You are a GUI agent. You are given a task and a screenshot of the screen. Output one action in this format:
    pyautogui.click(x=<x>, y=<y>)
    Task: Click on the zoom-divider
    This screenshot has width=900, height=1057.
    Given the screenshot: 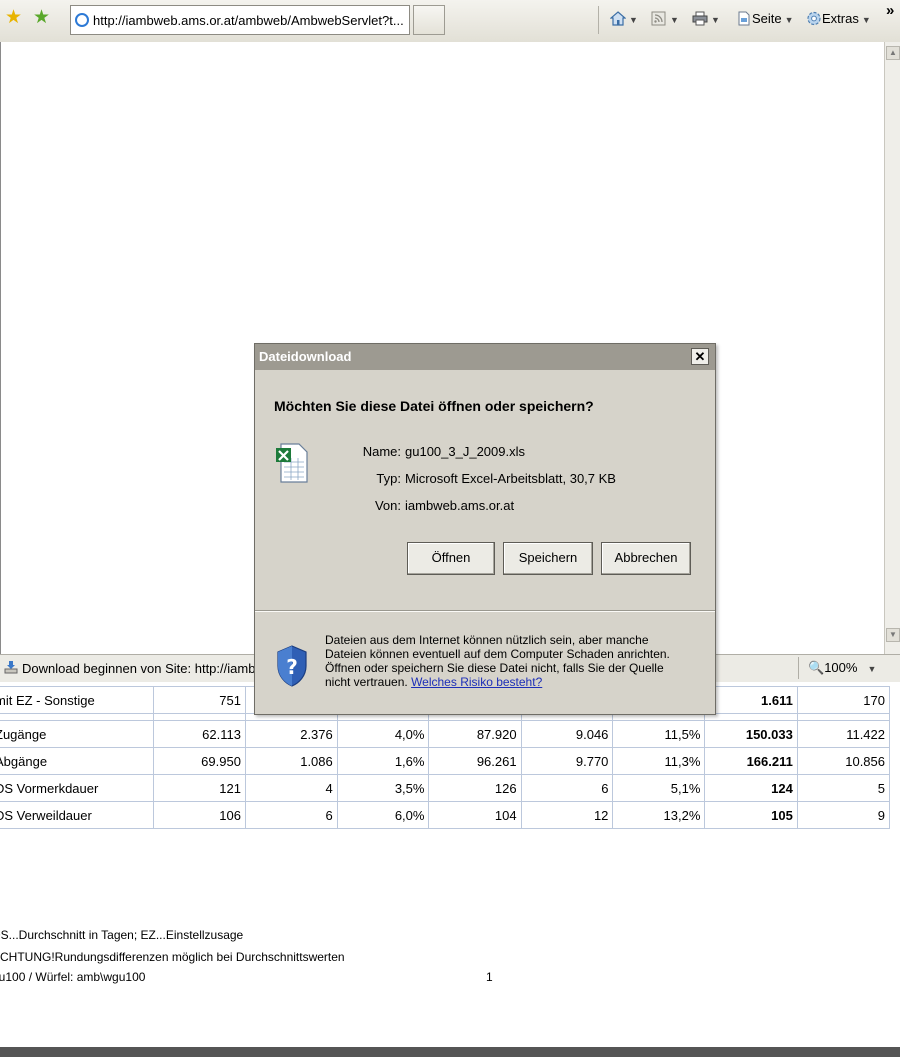 What is the action you would take?
    pyautogui.click(x=798, y=668)
    